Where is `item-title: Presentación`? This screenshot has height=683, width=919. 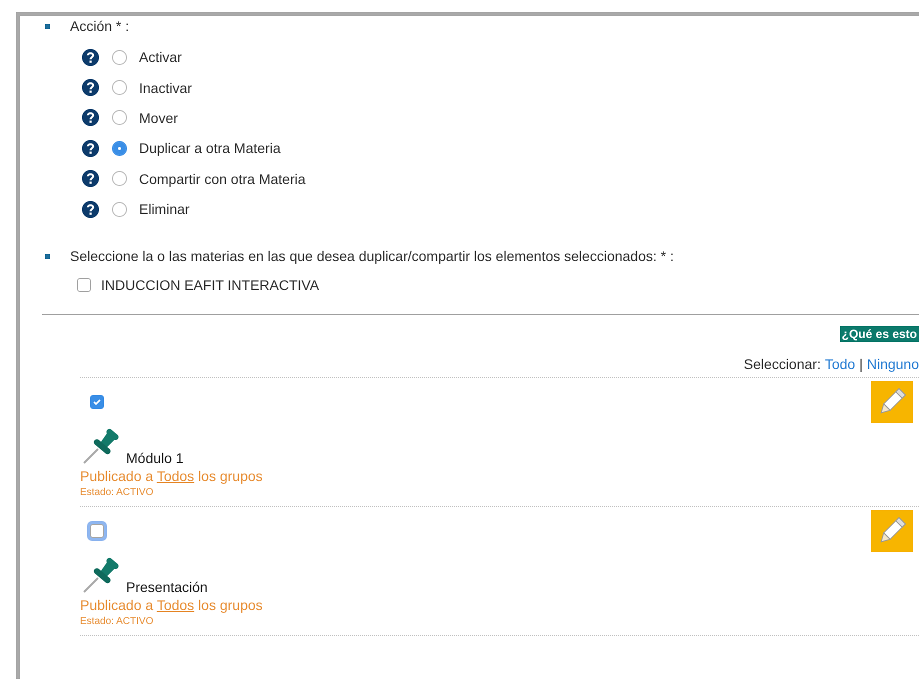 item-title: Presentación is located at coordinates (167, 587).